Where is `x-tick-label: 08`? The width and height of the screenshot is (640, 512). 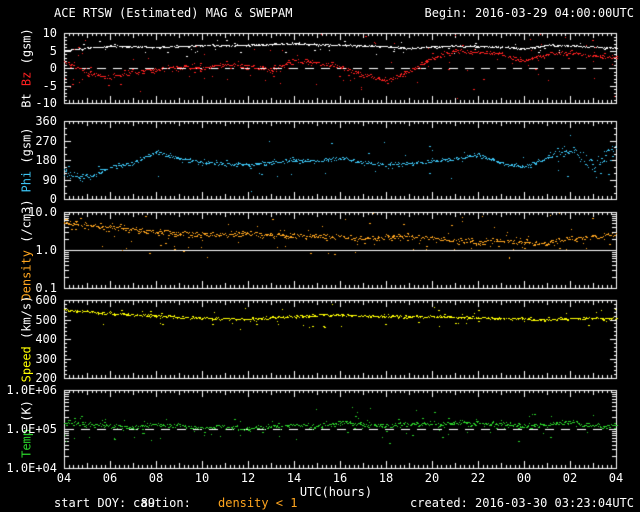
x-tick-label: 08 is located at coordinates (156, 478).